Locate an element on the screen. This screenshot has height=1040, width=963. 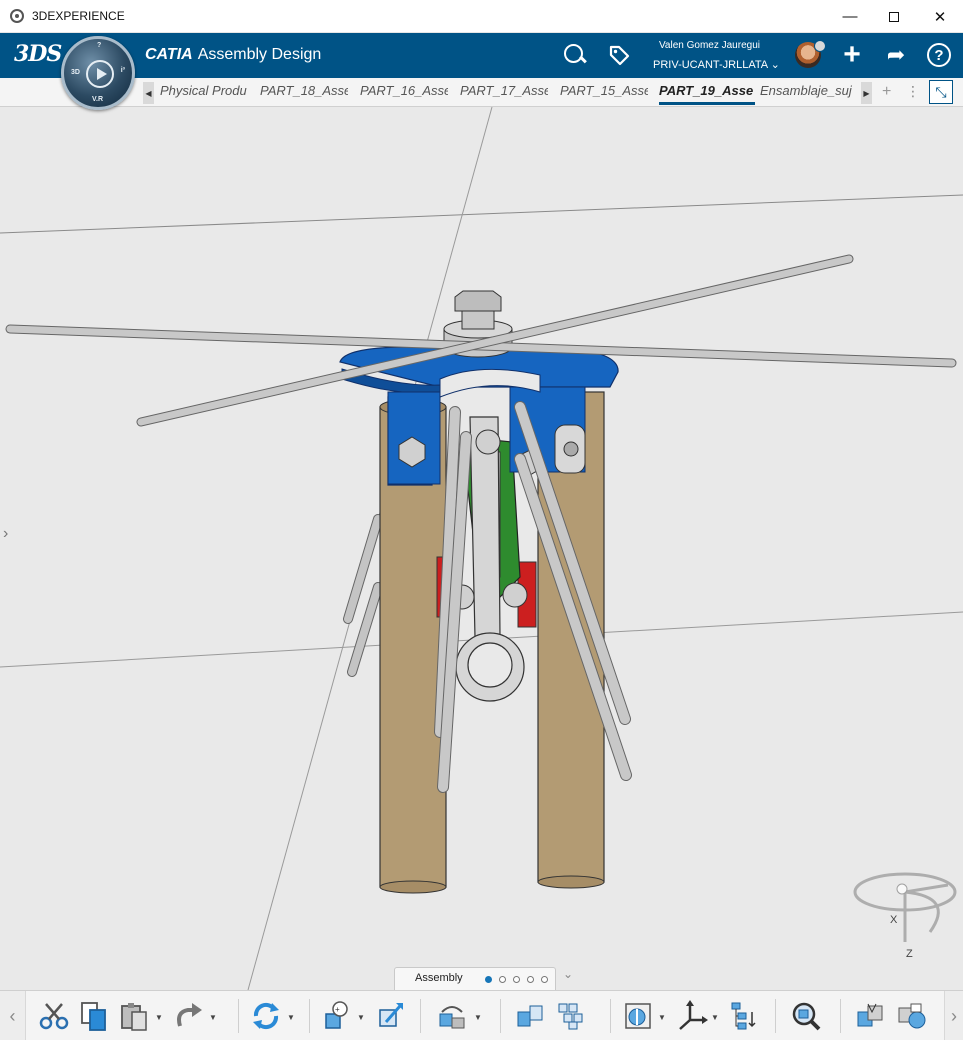
action-bar: ‹ ▼ ▼ ▼ + ▼ ▼ ▼ ▼ › is located at coordinates (481, 1015).